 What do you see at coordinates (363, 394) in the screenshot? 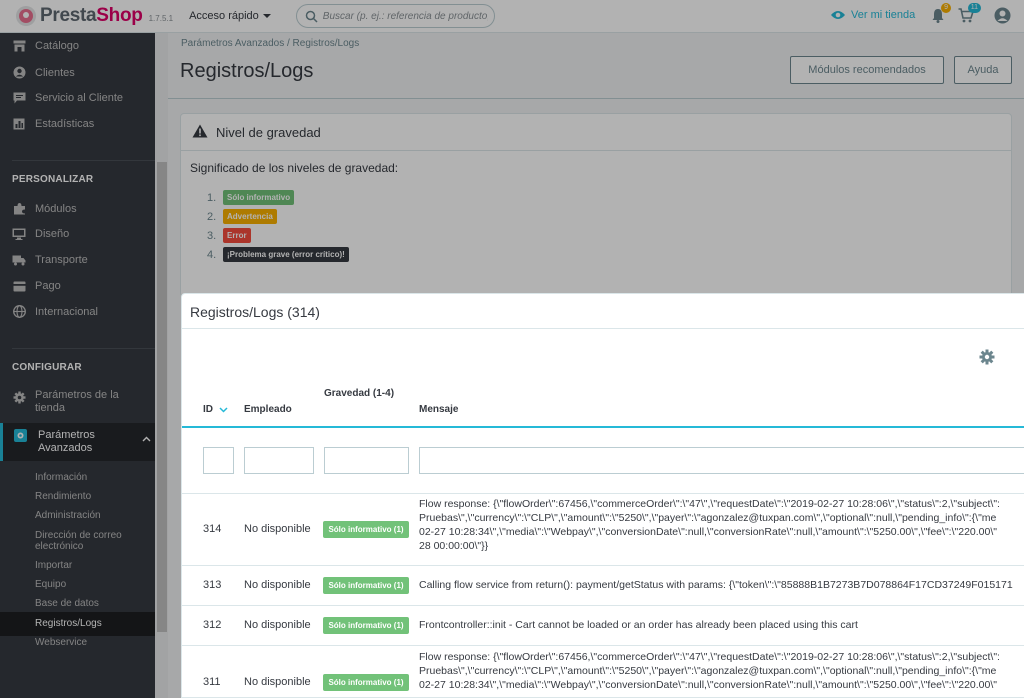
I see `column-header-severity: Gravedad (1-4)` at bounding box center [363, 394].